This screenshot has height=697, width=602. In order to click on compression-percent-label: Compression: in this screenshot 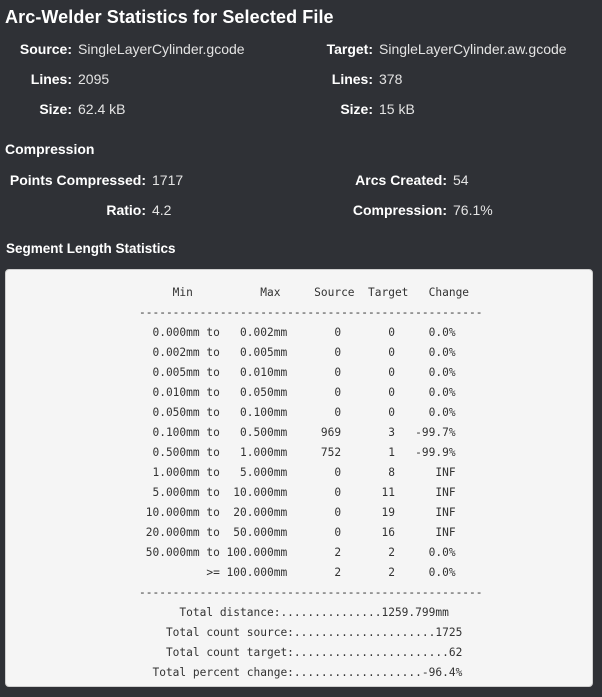, I will do `click(399, 210)`.